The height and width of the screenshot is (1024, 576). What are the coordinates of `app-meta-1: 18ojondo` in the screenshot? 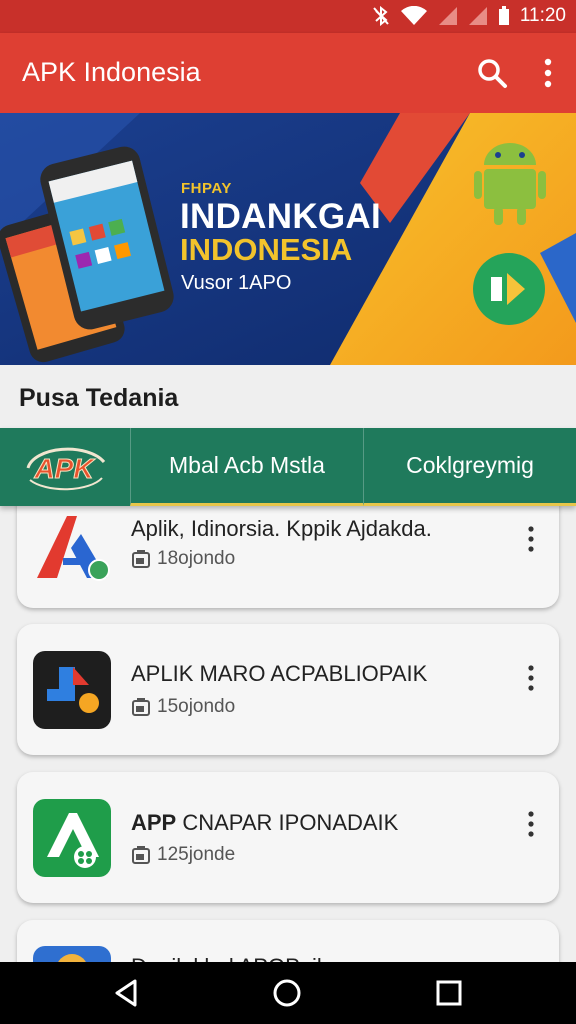 It's located at (183, 559).